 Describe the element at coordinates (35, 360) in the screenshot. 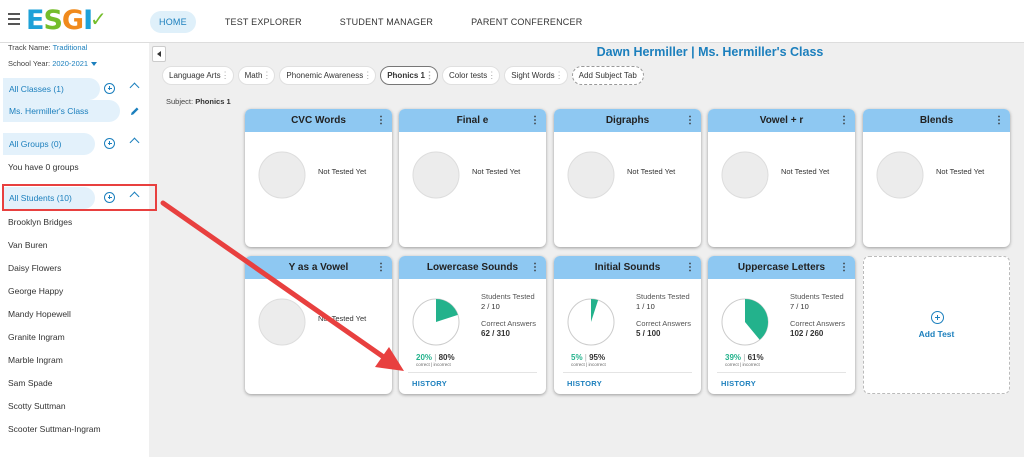

I see `student-item: Marble Ingram` at that location.